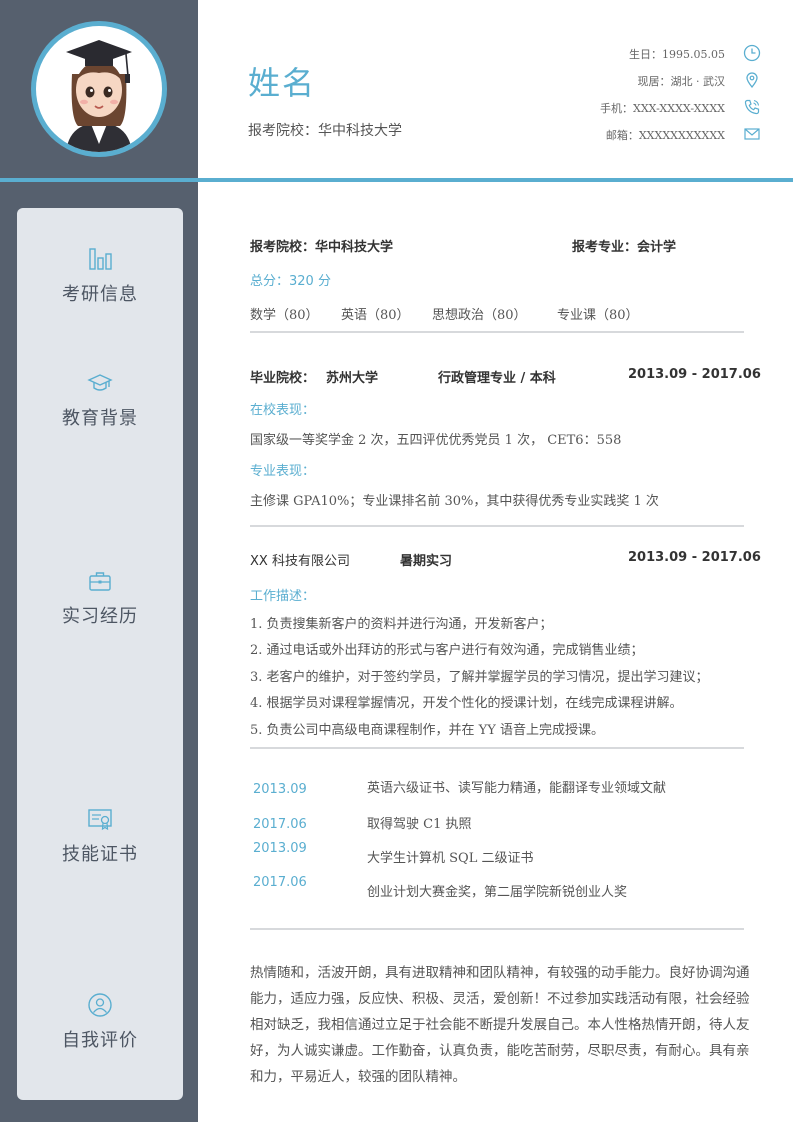 This screenshot has width=793, height=1122. Describe the element at coordinates (100, 836) in the screenshot. I see `sidebar-item-certificates: 技能证书` at that location.